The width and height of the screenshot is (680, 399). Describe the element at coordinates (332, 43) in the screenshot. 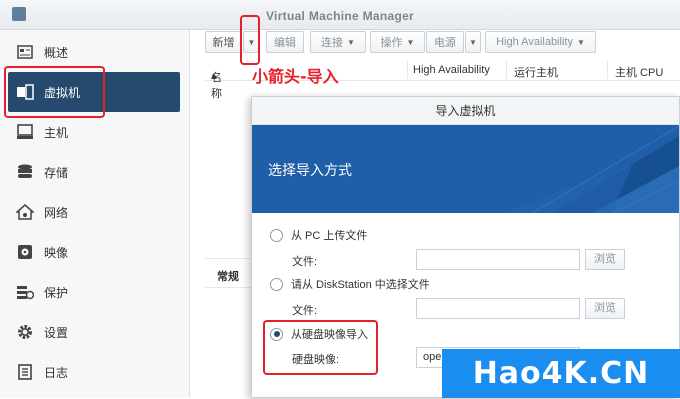

I see `connect-label: 连接` at that location.